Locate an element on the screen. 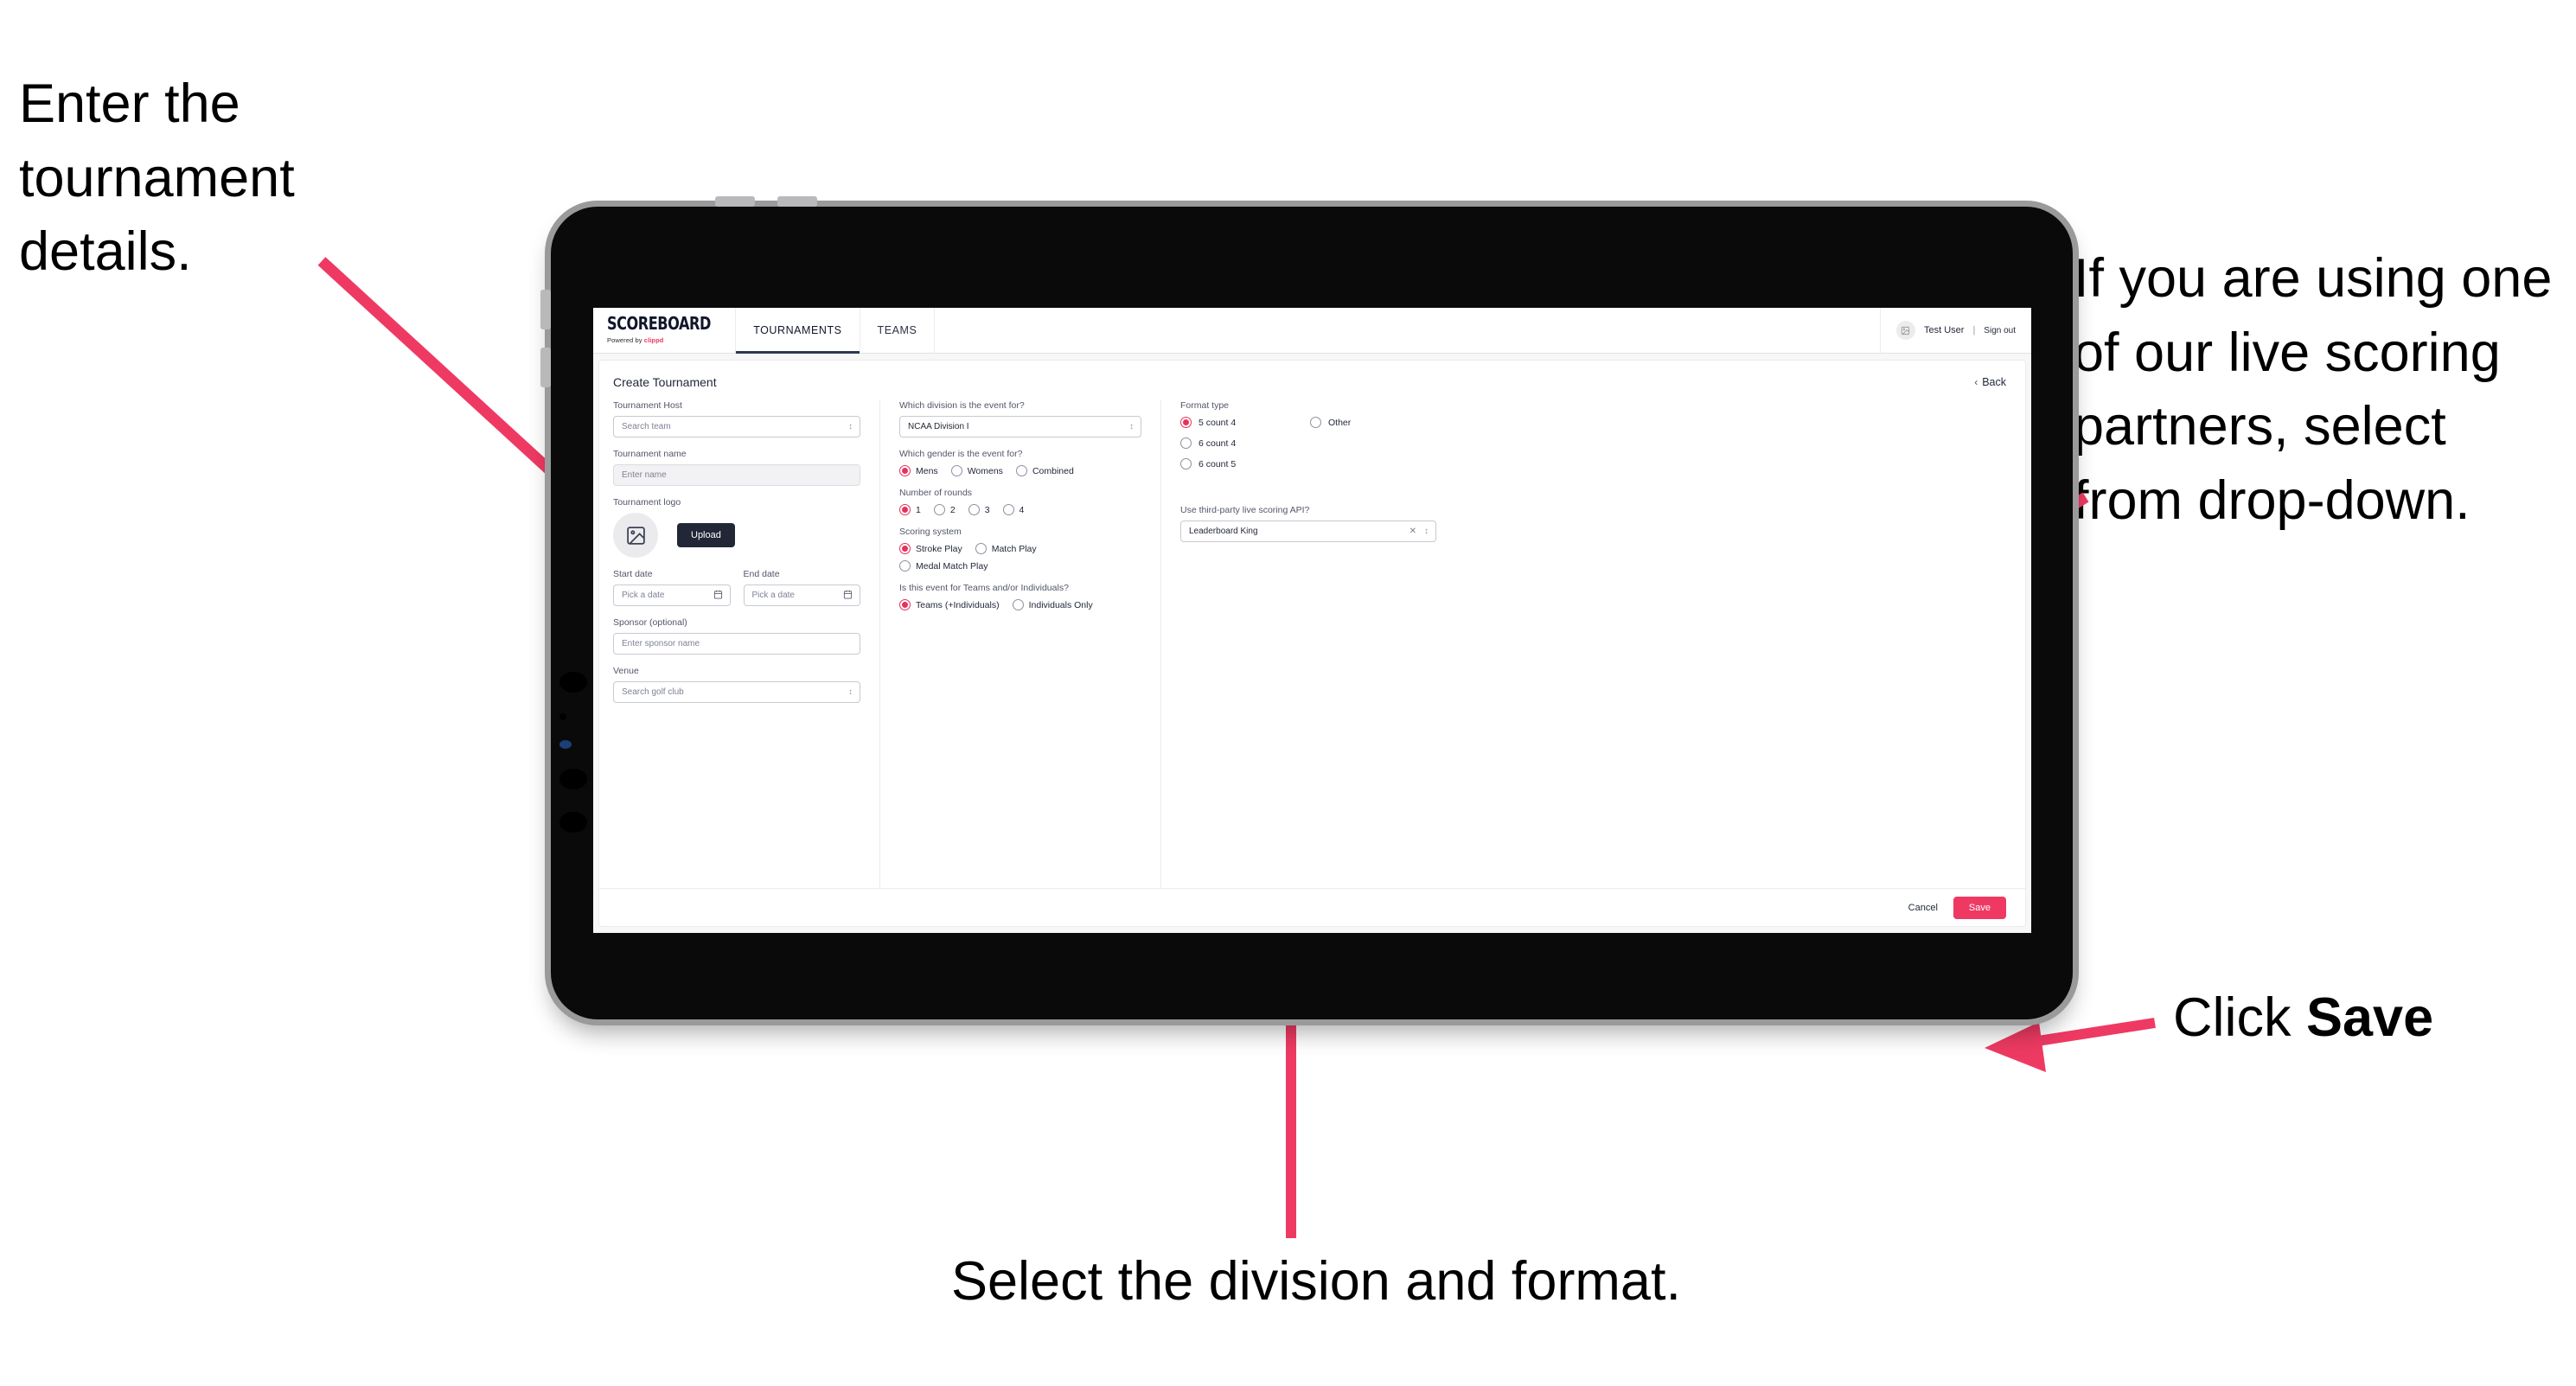 The width and height of the screenshot is (2576, 1386). end-date-label: End date is located at coordinates (762, 574).